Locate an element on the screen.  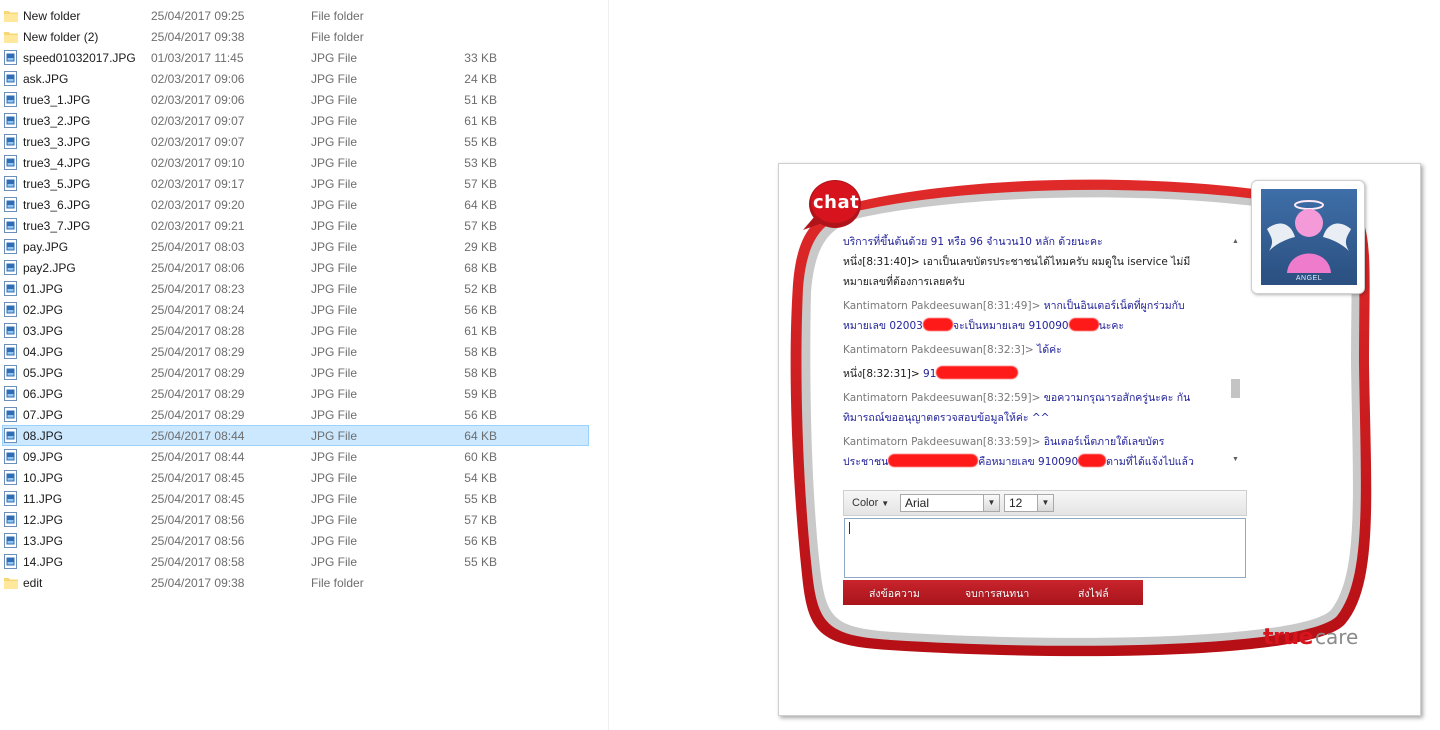
file-row: 12.JPG 25/04/2017 08:56 JPG File 57 KB is located at coordinates (304, 519).